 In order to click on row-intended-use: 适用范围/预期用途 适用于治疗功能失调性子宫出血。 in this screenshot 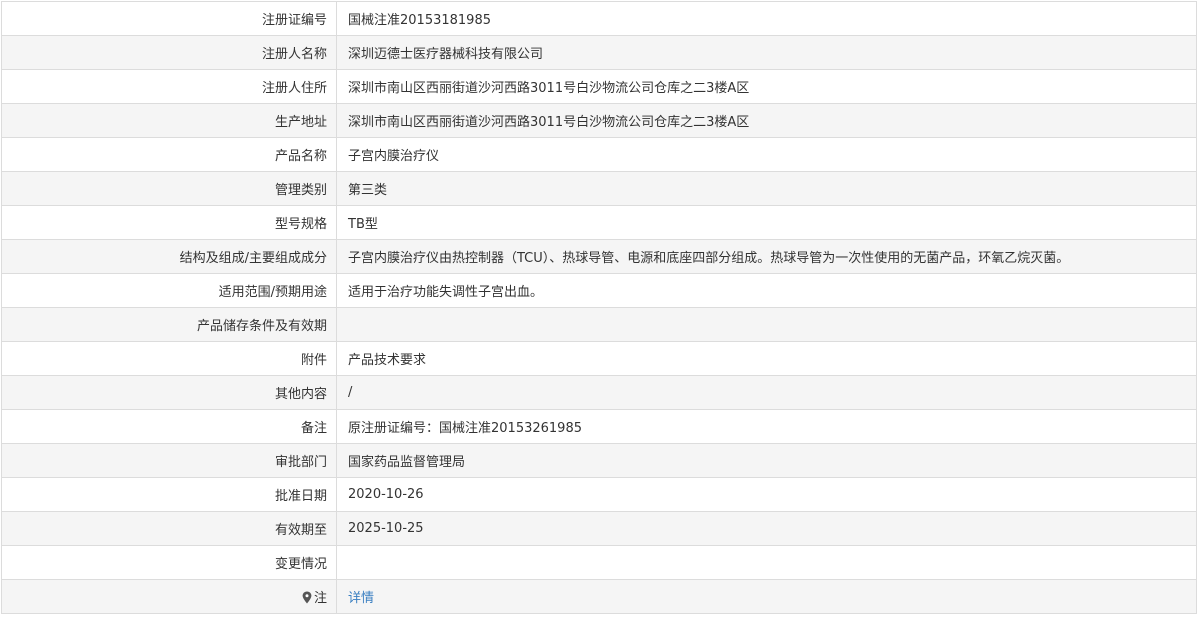, I will do `click(599, 290)`.